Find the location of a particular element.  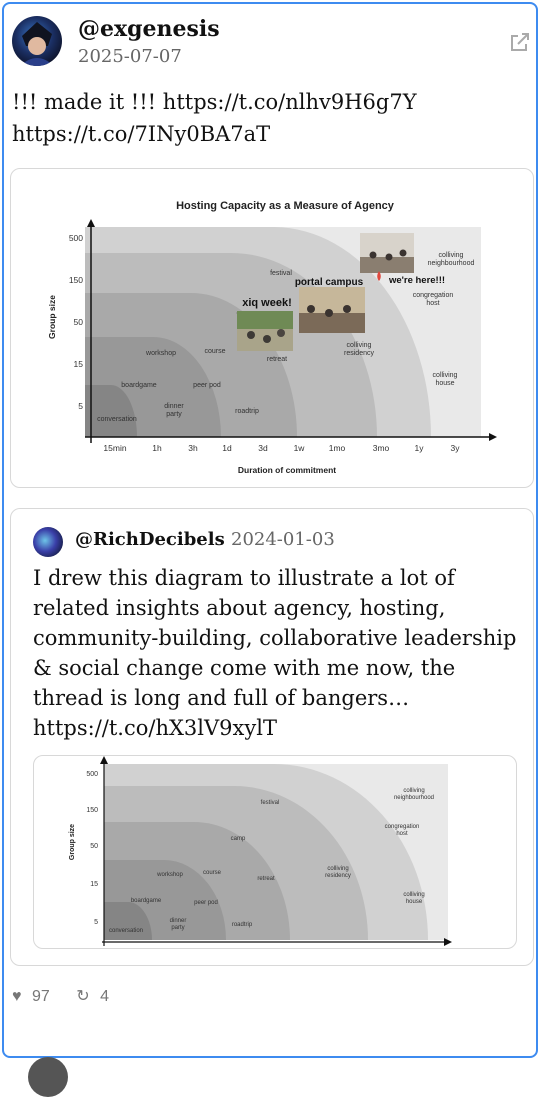

region-label: festival is located at coordinates (281, 273).